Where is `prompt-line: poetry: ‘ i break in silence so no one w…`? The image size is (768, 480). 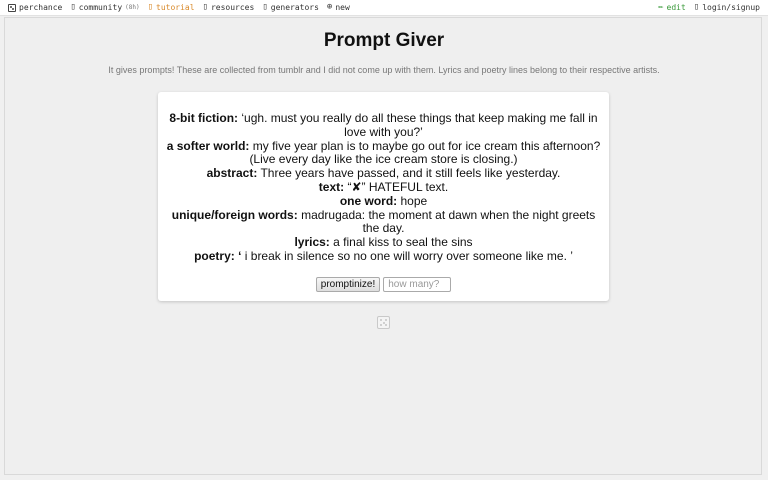 prompt-line: poetry: ‘ i break in silence so no one w… is located at coordinates (383, 256).